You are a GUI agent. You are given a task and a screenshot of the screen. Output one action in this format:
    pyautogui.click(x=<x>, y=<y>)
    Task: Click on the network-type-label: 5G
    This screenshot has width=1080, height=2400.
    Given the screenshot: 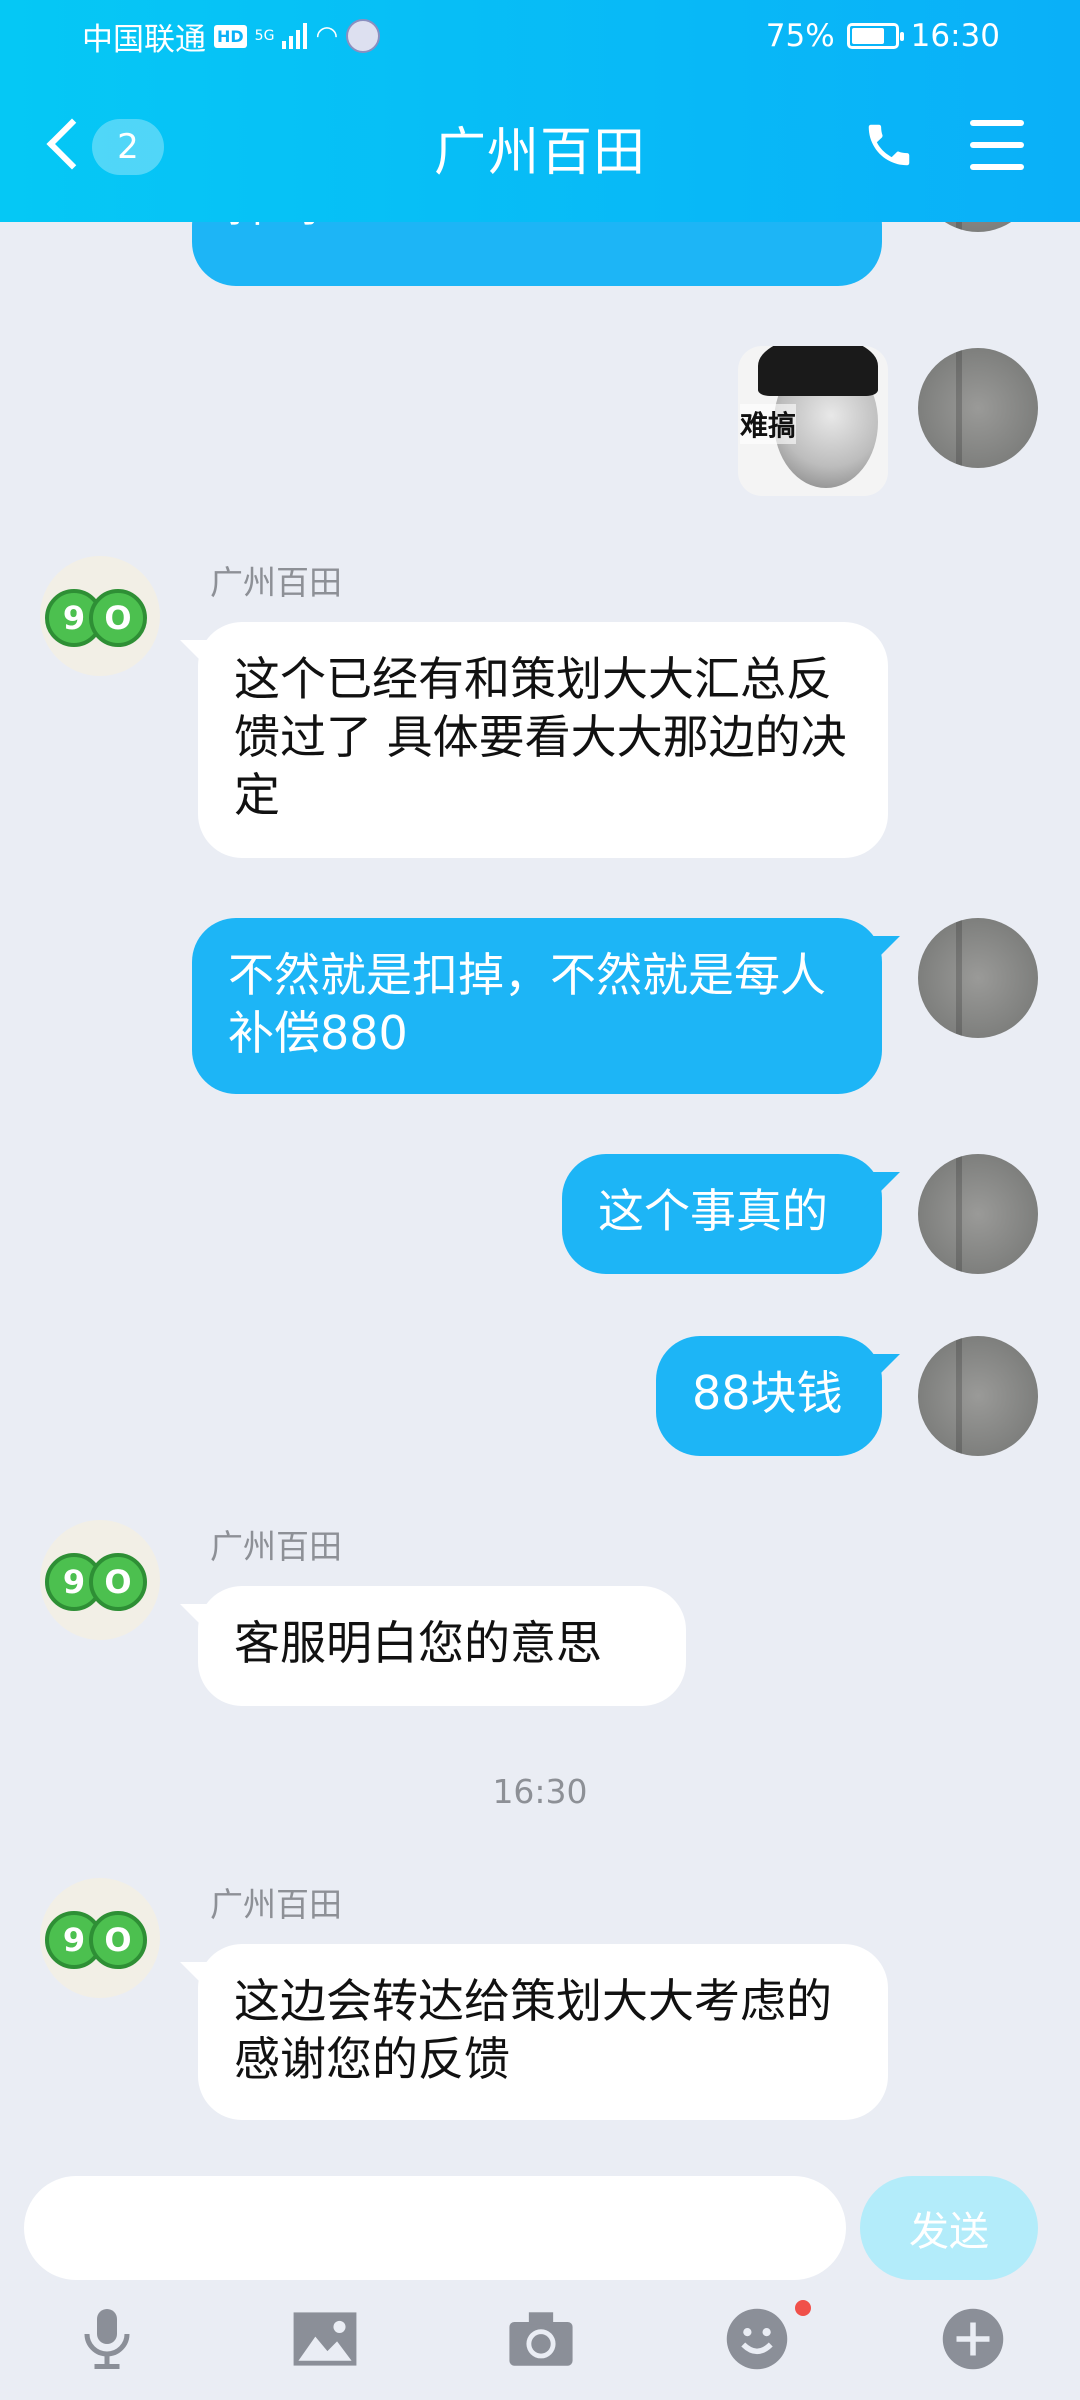 What is the action you would take?
    pyautogui.click(x=264, y=36)
    